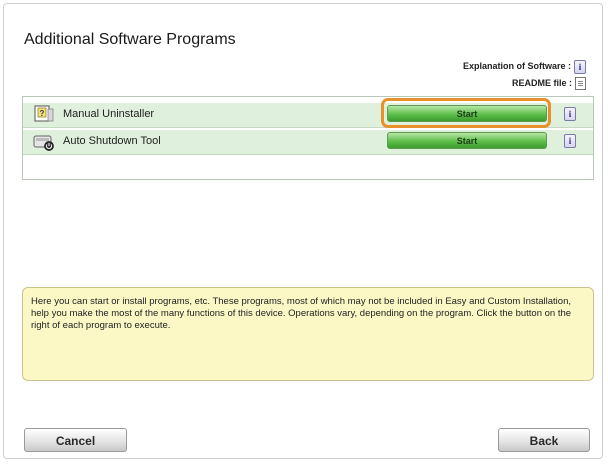 The height and width of the screenshot is (464, 608). I want to click on back-button: Back, so click(544, 440).